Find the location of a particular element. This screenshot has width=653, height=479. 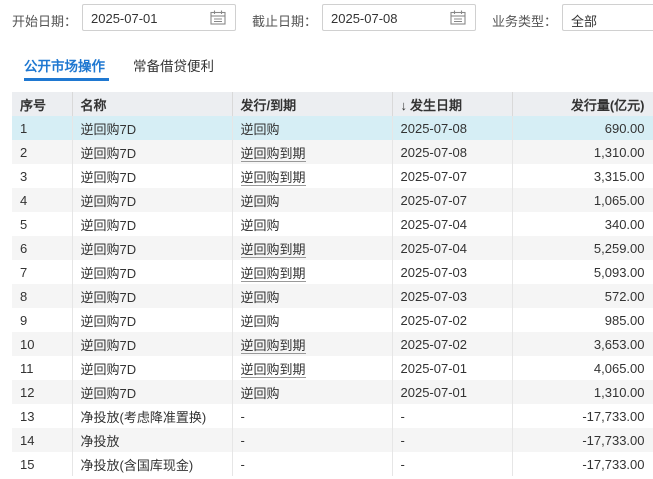

table-row: 13 净投放(考虑降准置换) - - -17,733.00 is located at coordinates (332, 416).